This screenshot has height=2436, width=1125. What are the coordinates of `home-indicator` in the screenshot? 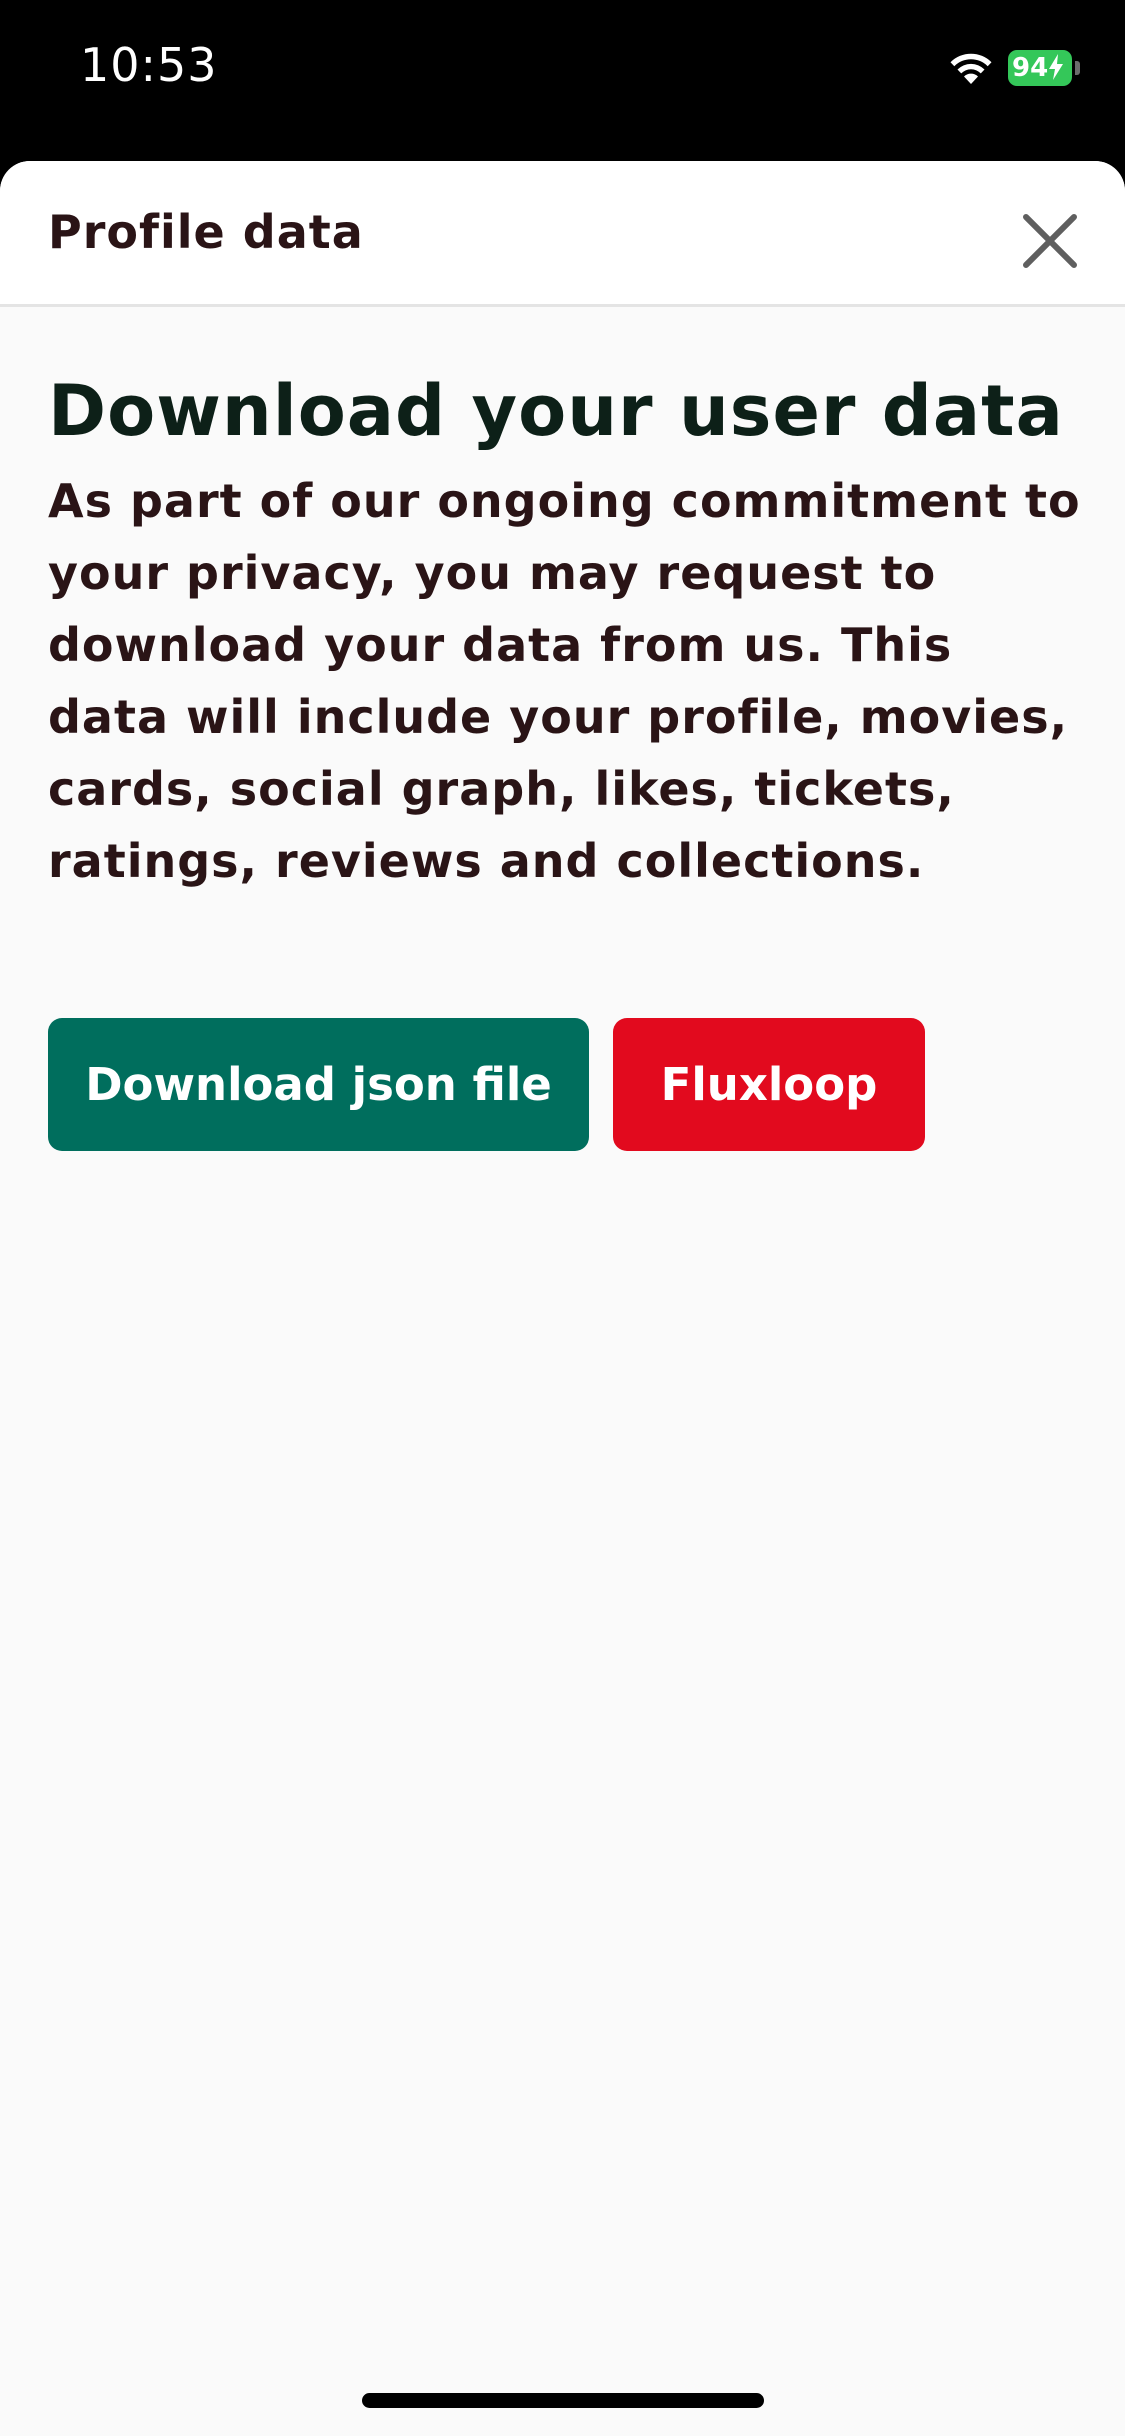 It's located at (563, 2400).